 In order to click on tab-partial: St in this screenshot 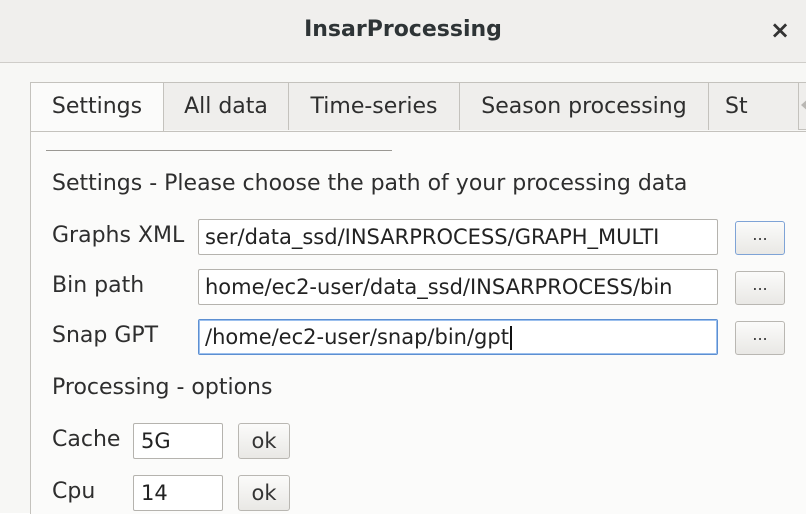, I will do `click(754, 106)`.